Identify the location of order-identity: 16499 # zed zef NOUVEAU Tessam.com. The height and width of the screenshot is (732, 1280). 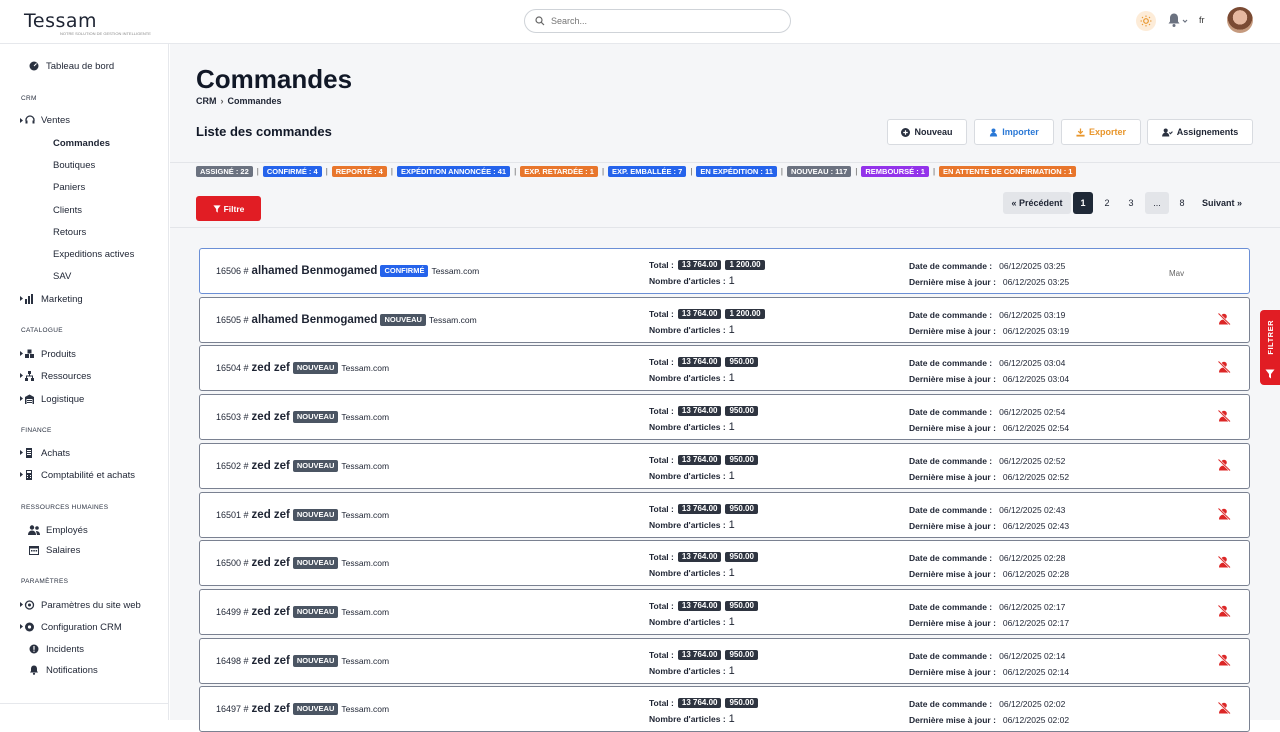
(302, 612).